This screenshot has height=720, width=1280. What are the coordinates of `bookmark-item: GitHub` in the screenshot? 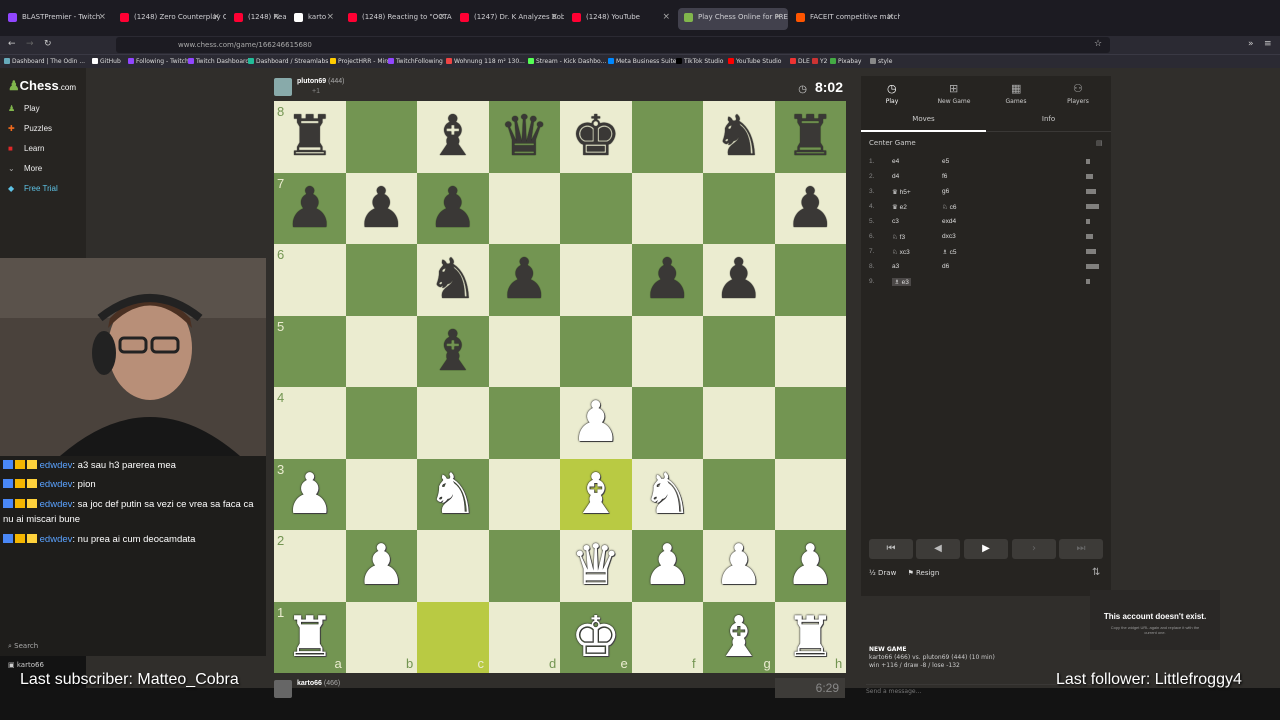 It's located at (106, 61).